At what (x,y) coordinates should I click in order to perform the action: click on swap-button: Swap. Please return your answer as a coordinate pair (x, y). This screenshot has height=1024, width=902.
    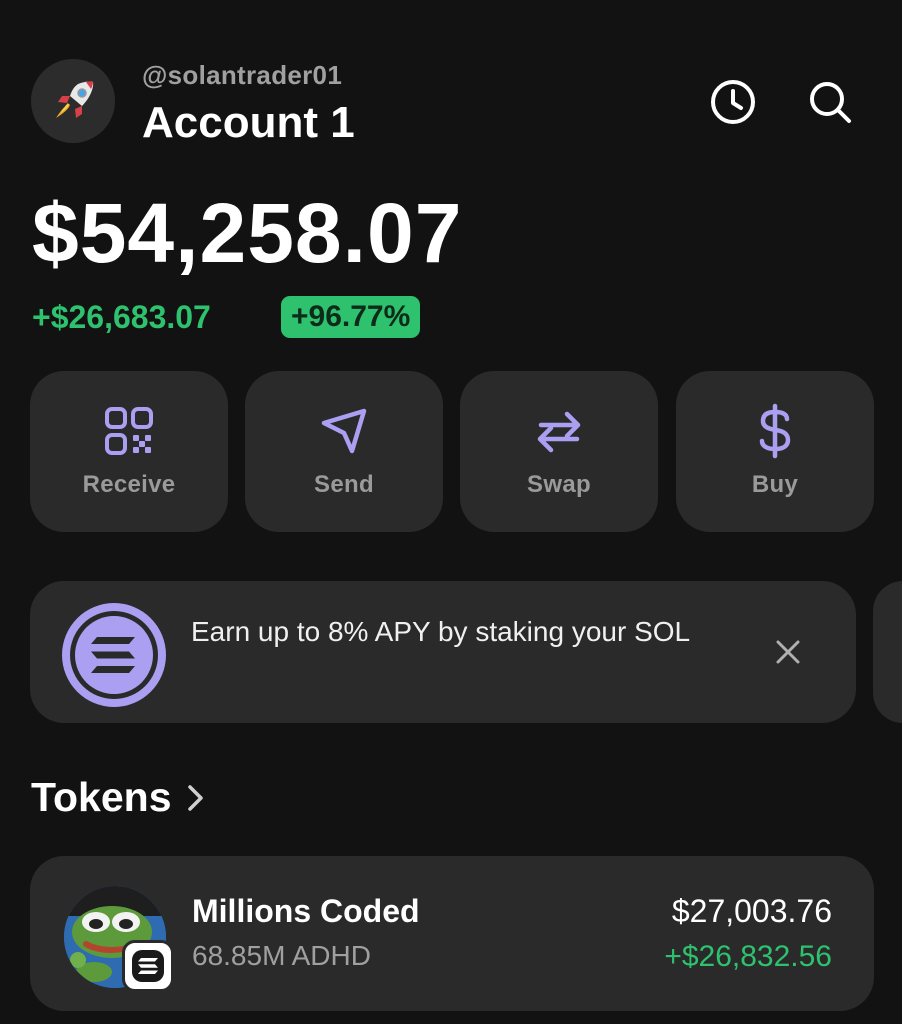
    Looking at the image, I should click on (559, 451).